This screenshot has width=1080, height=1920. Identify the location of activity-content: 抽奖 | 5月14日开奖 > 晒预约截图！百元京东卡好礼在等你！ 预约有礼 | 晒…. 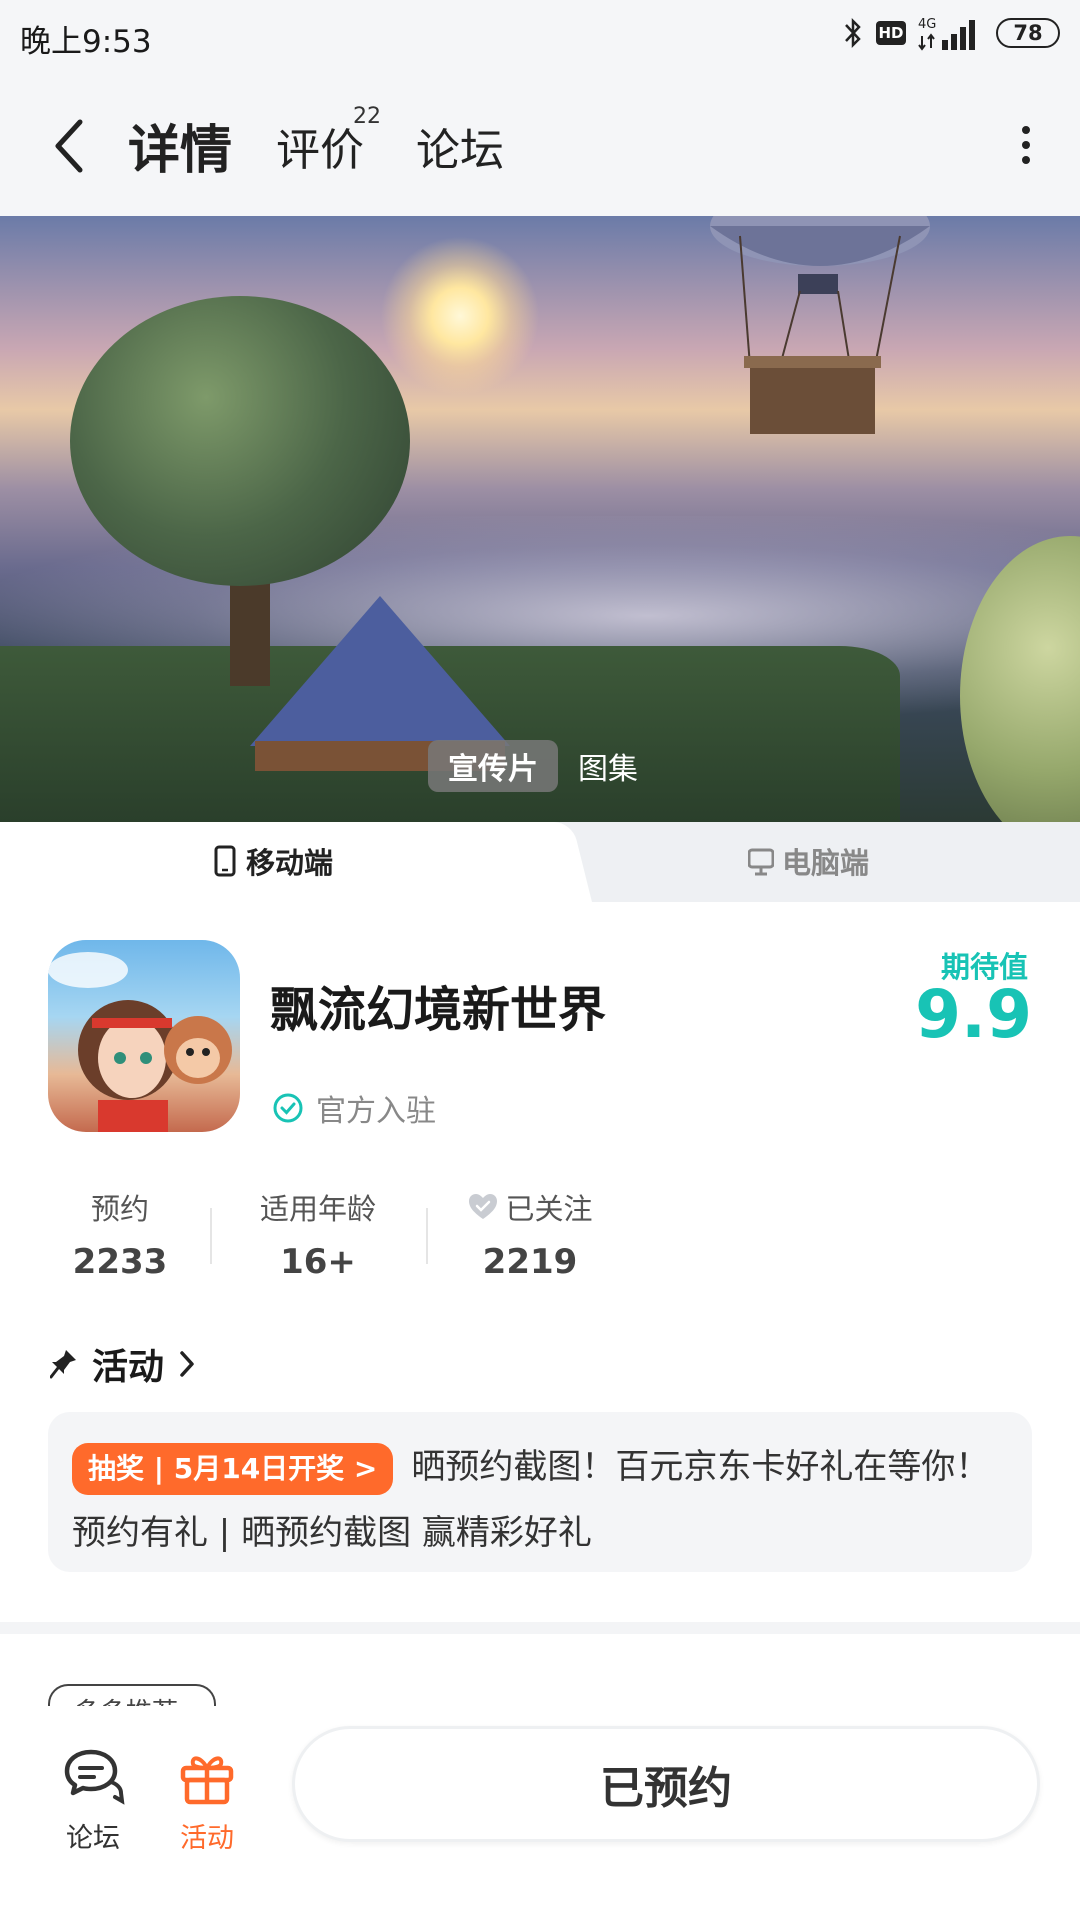
(542, 1500).